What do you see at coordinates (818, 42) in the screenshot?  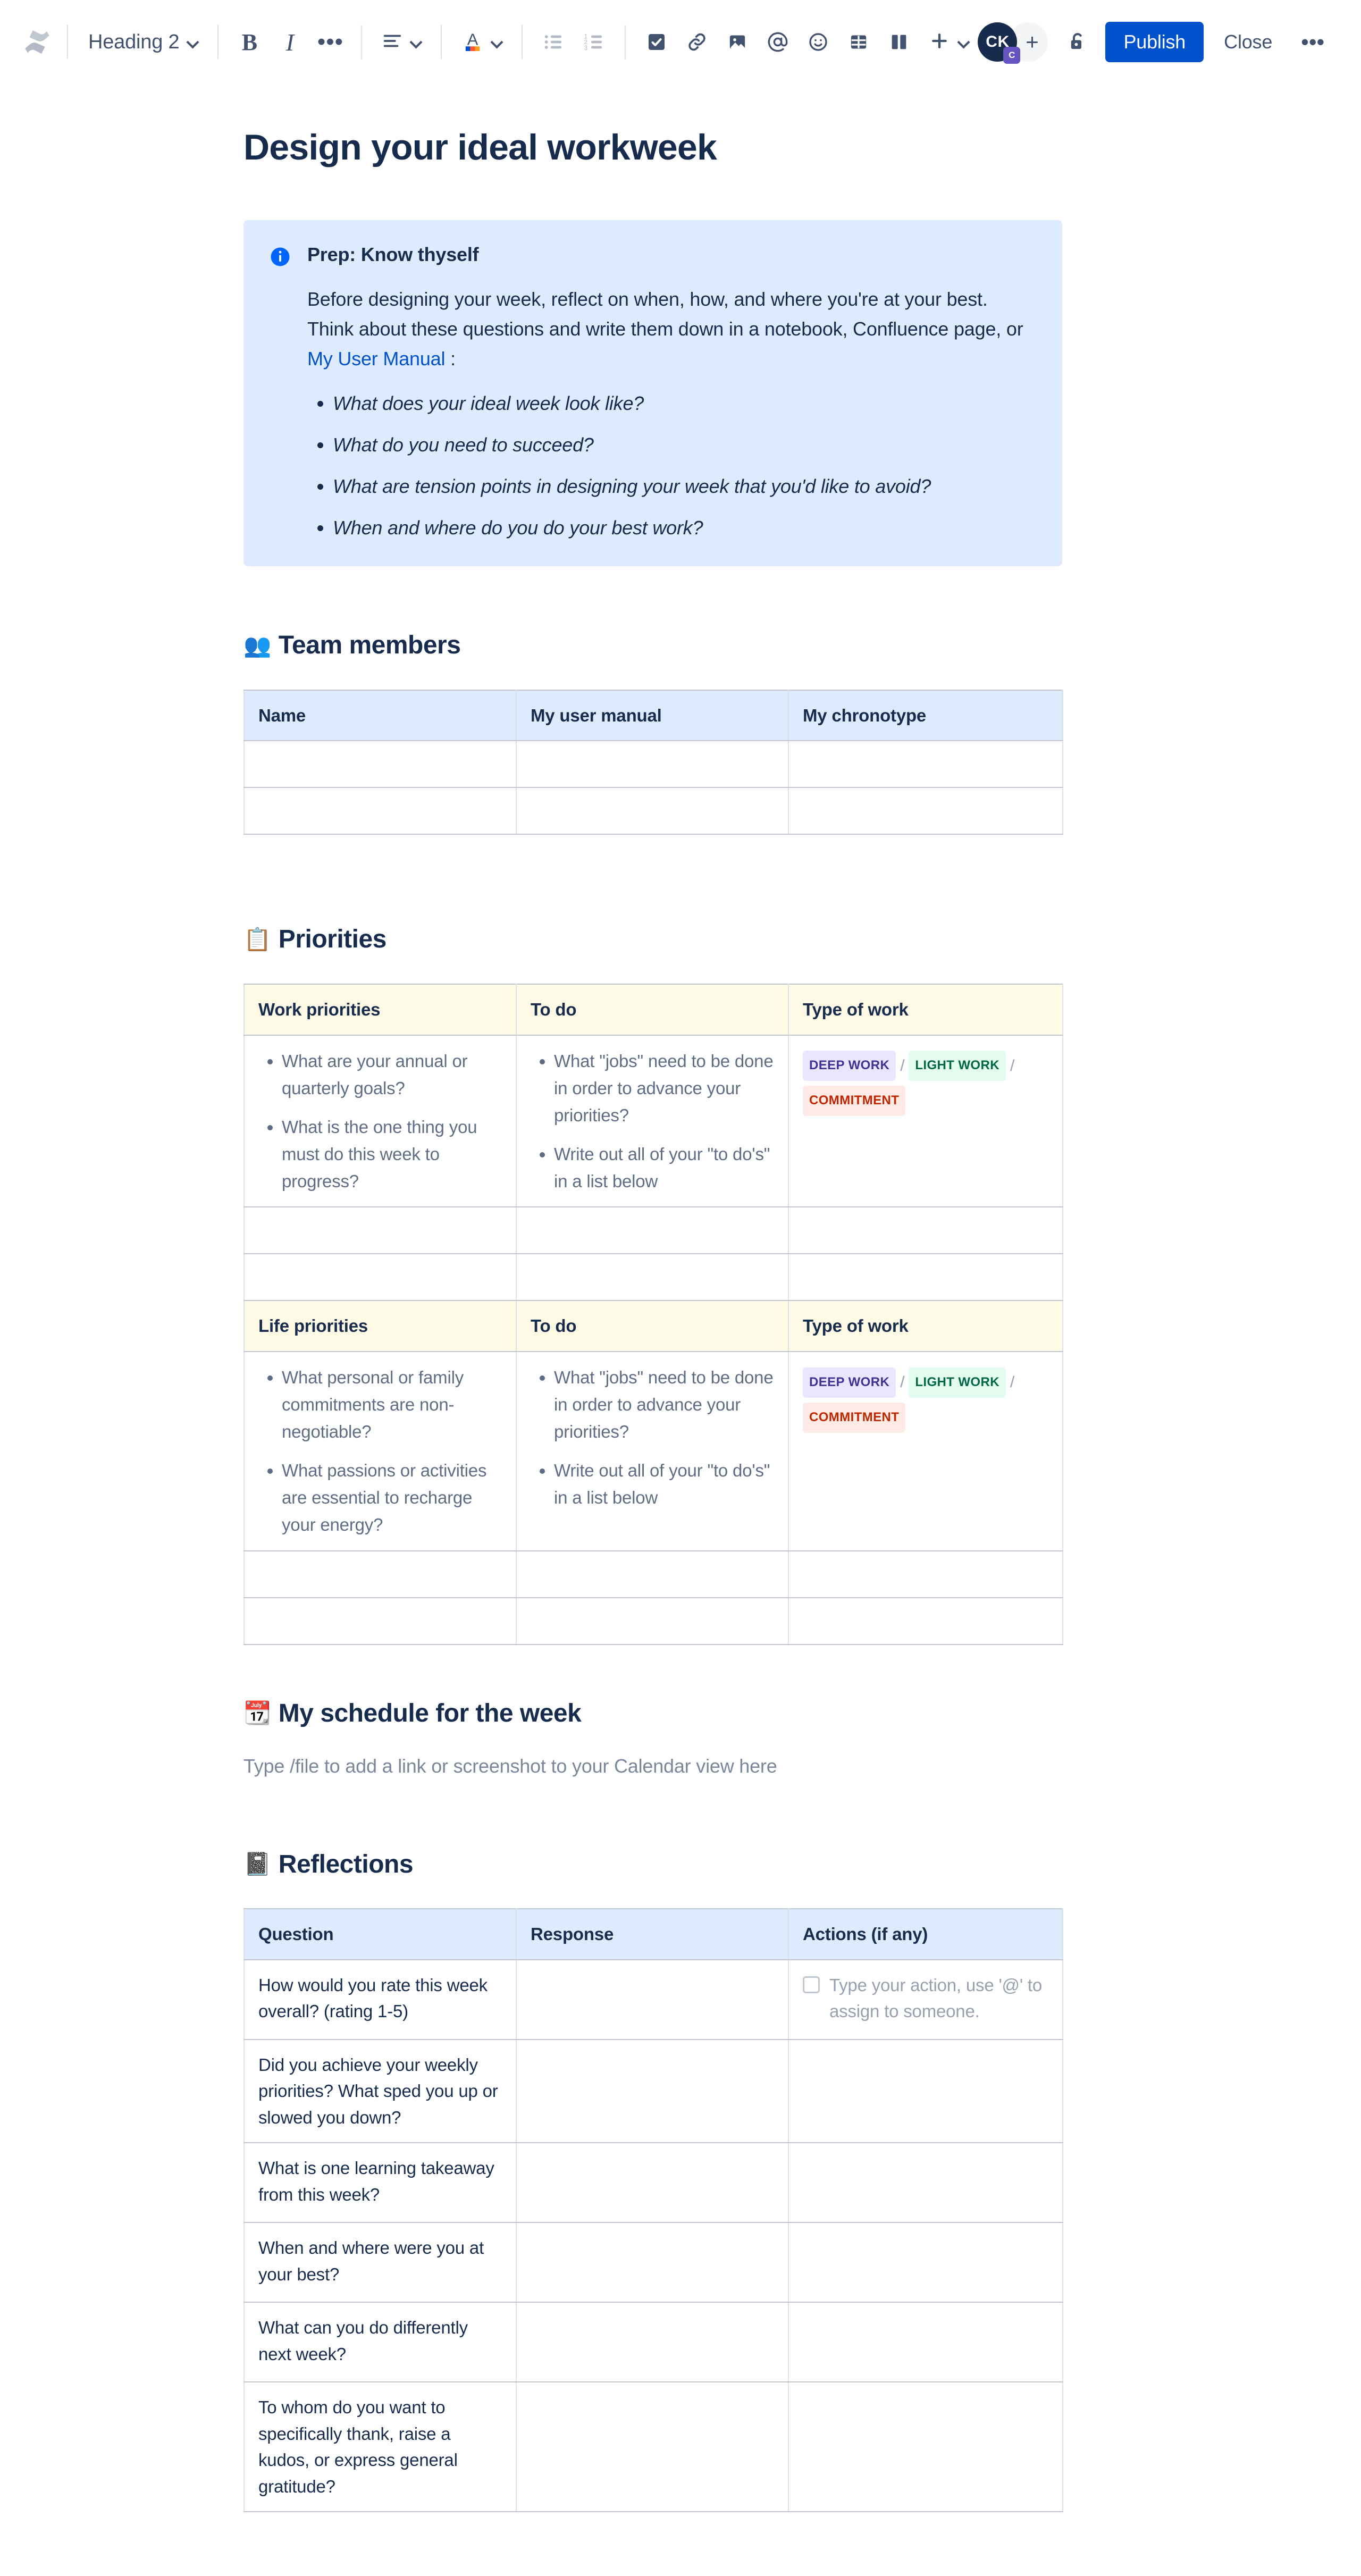 I see `emoji-button` at bounding box center [818, 42].